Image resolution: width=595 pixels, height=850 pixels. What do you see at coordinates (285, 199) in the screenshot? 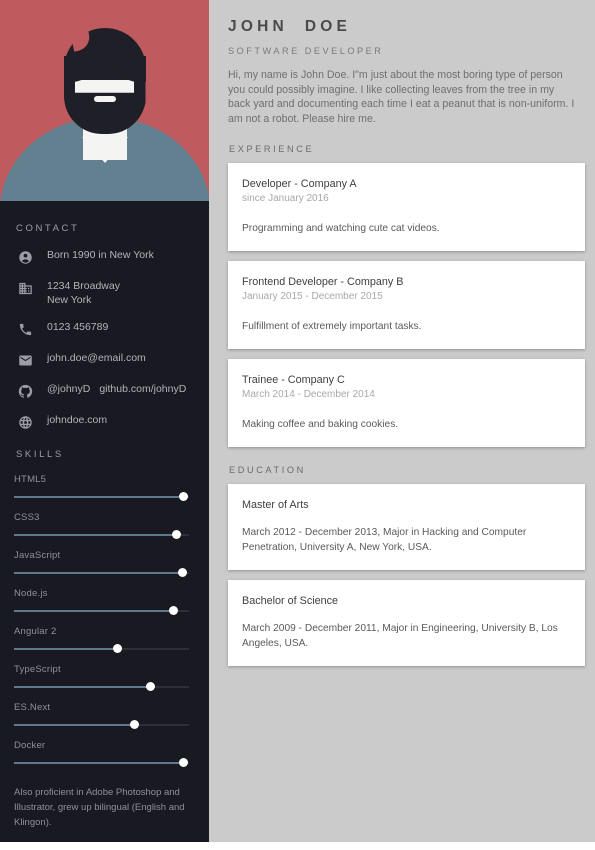
I see `card-date: since January 2016` at bounding box center [285, 199].